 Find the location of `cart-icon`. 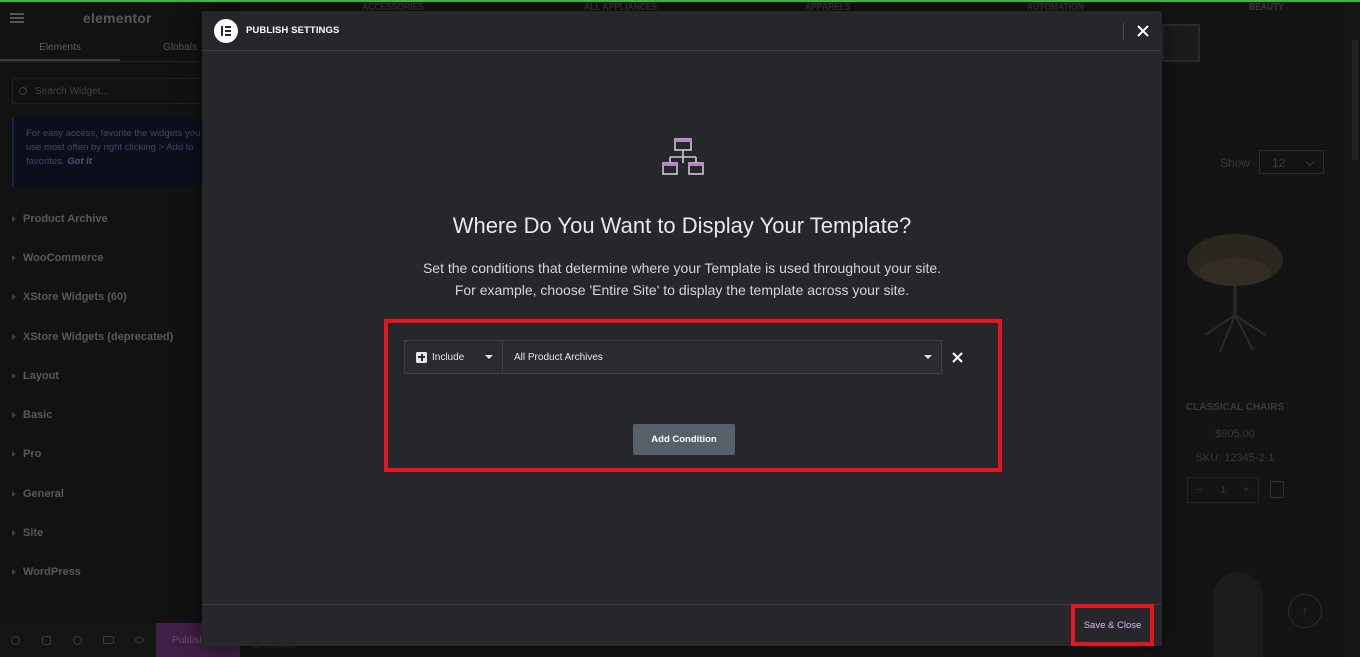

cart-icon is located at coordinates (1277, 489).